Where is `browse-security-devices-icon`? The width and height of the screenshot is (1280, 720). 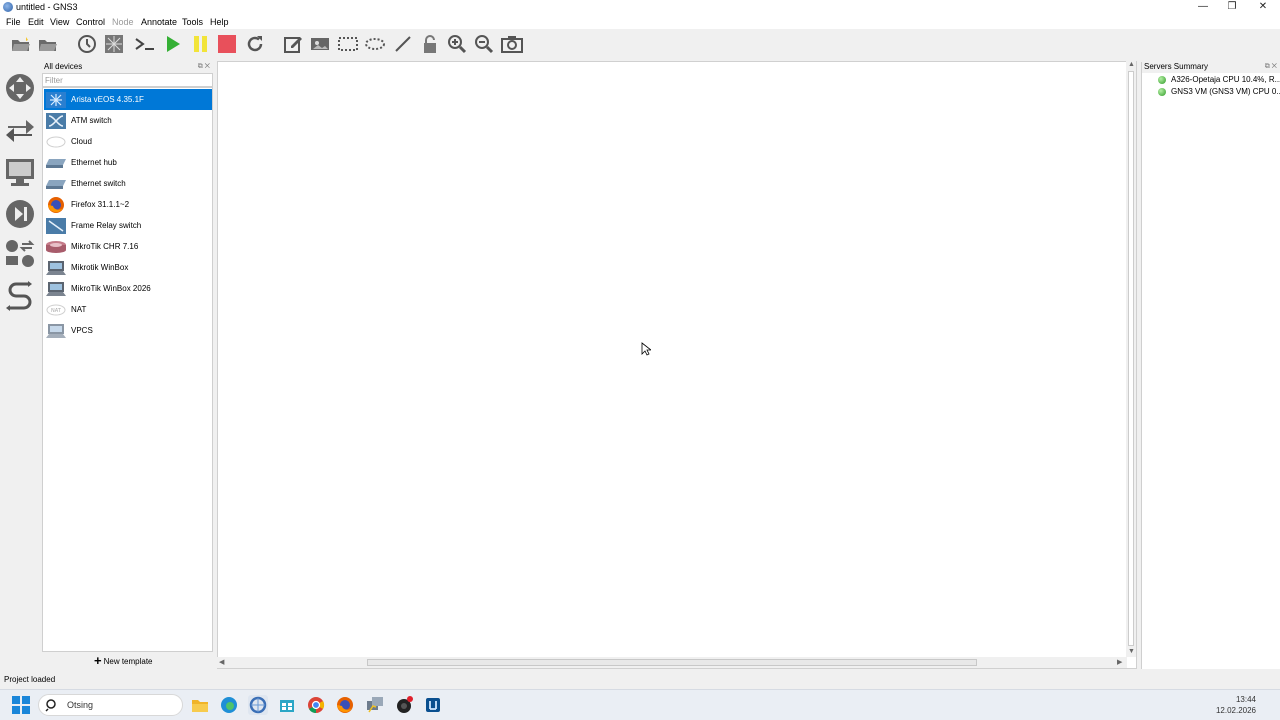 browse-security-devices-icon is located at coordinates (20, 214).